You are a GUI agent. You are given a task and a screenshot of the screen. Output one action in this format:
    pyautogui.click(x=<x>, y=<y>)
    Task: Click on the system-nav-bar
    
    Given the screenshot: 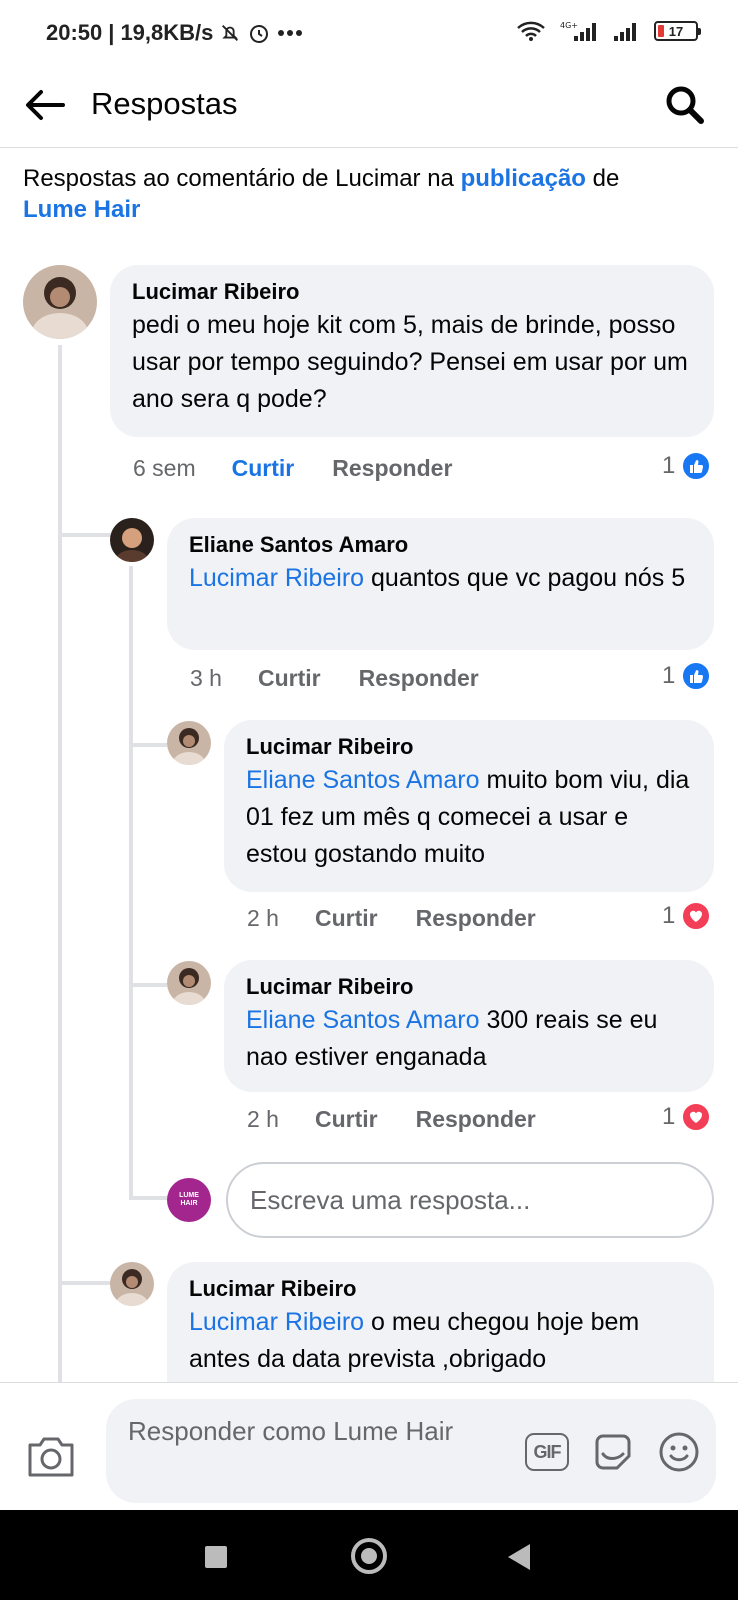 What is the action you would take?
    pyautogui.click(x=369, y=1555)
    